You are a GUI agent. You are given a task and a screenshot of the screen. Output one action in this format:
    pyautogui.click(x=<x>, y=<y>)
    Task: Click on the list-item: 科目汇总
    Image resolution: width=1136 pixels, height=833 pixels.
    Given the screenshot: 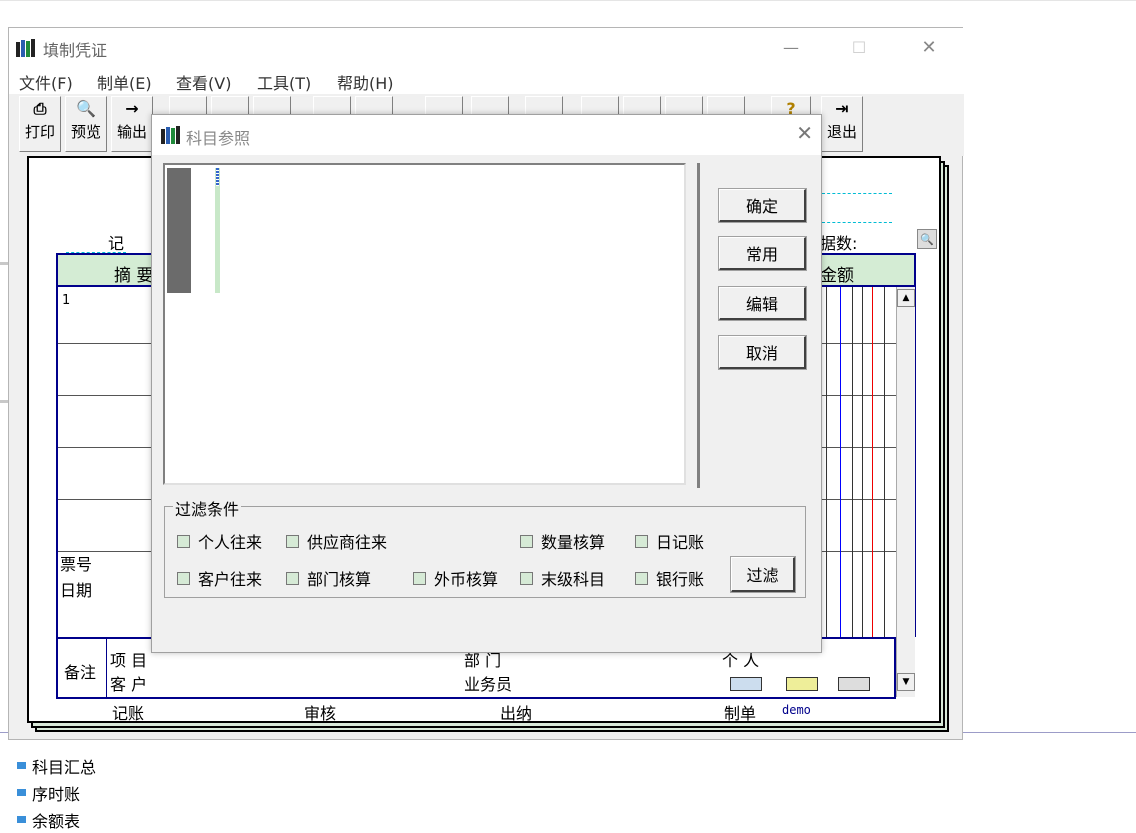 What is the action you would take?
    pyautogui.click(x=56, y=765)
    